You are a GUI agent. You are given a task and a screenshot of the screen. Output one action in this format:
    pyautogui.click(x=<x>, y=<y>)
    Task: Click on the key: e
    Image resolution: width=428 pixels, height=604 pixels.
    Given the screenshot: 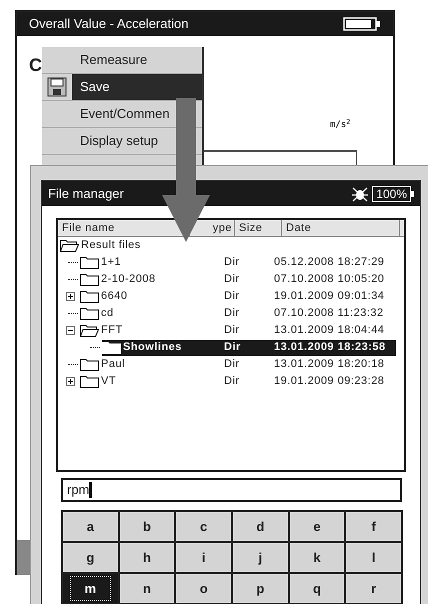 What is the action you would take?
    pyautogui.click(x=317, y=526)
    